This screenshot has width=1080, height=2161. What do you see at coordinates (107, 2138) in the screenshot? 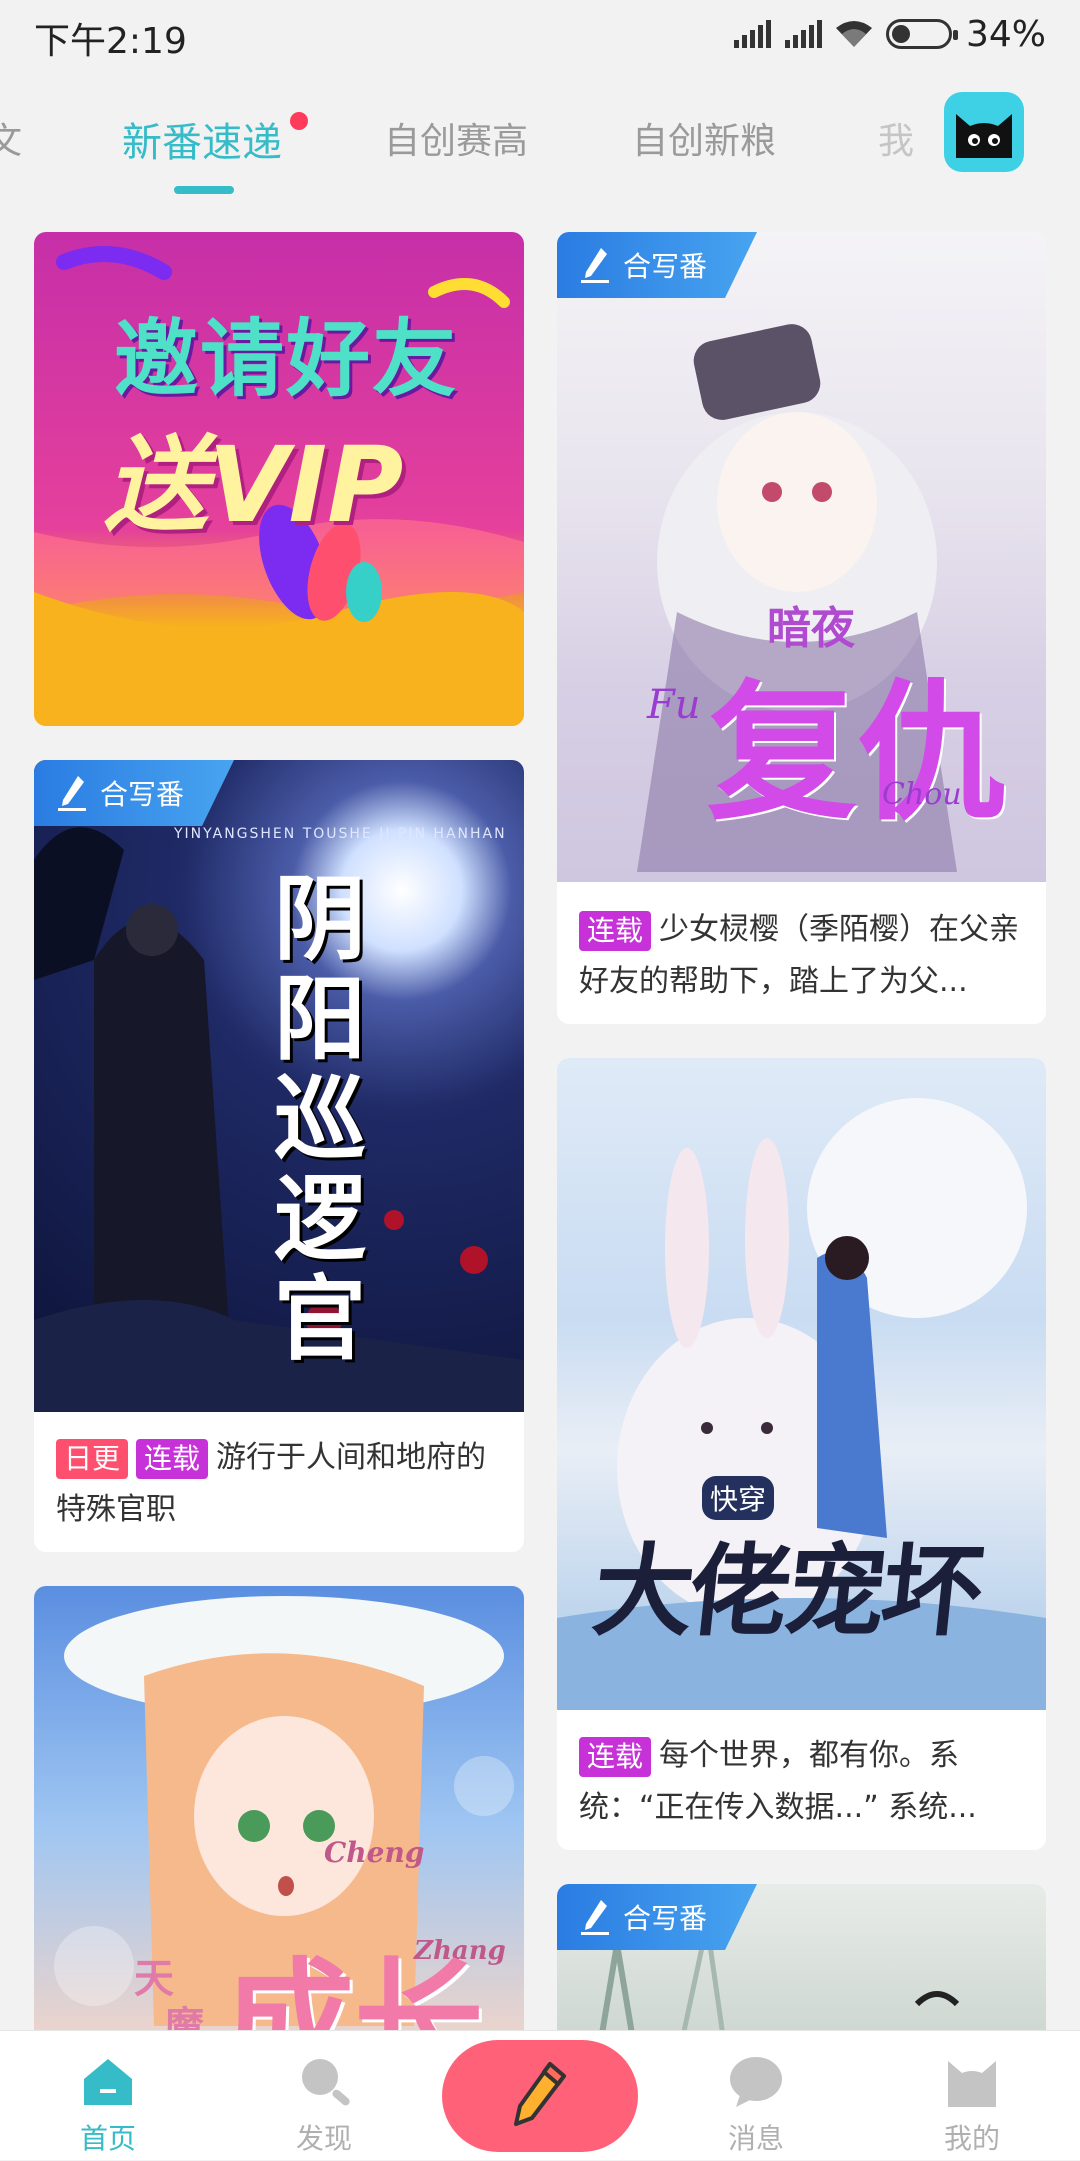
I see `nav-label: 首页` at bounding box center [107, 2138].